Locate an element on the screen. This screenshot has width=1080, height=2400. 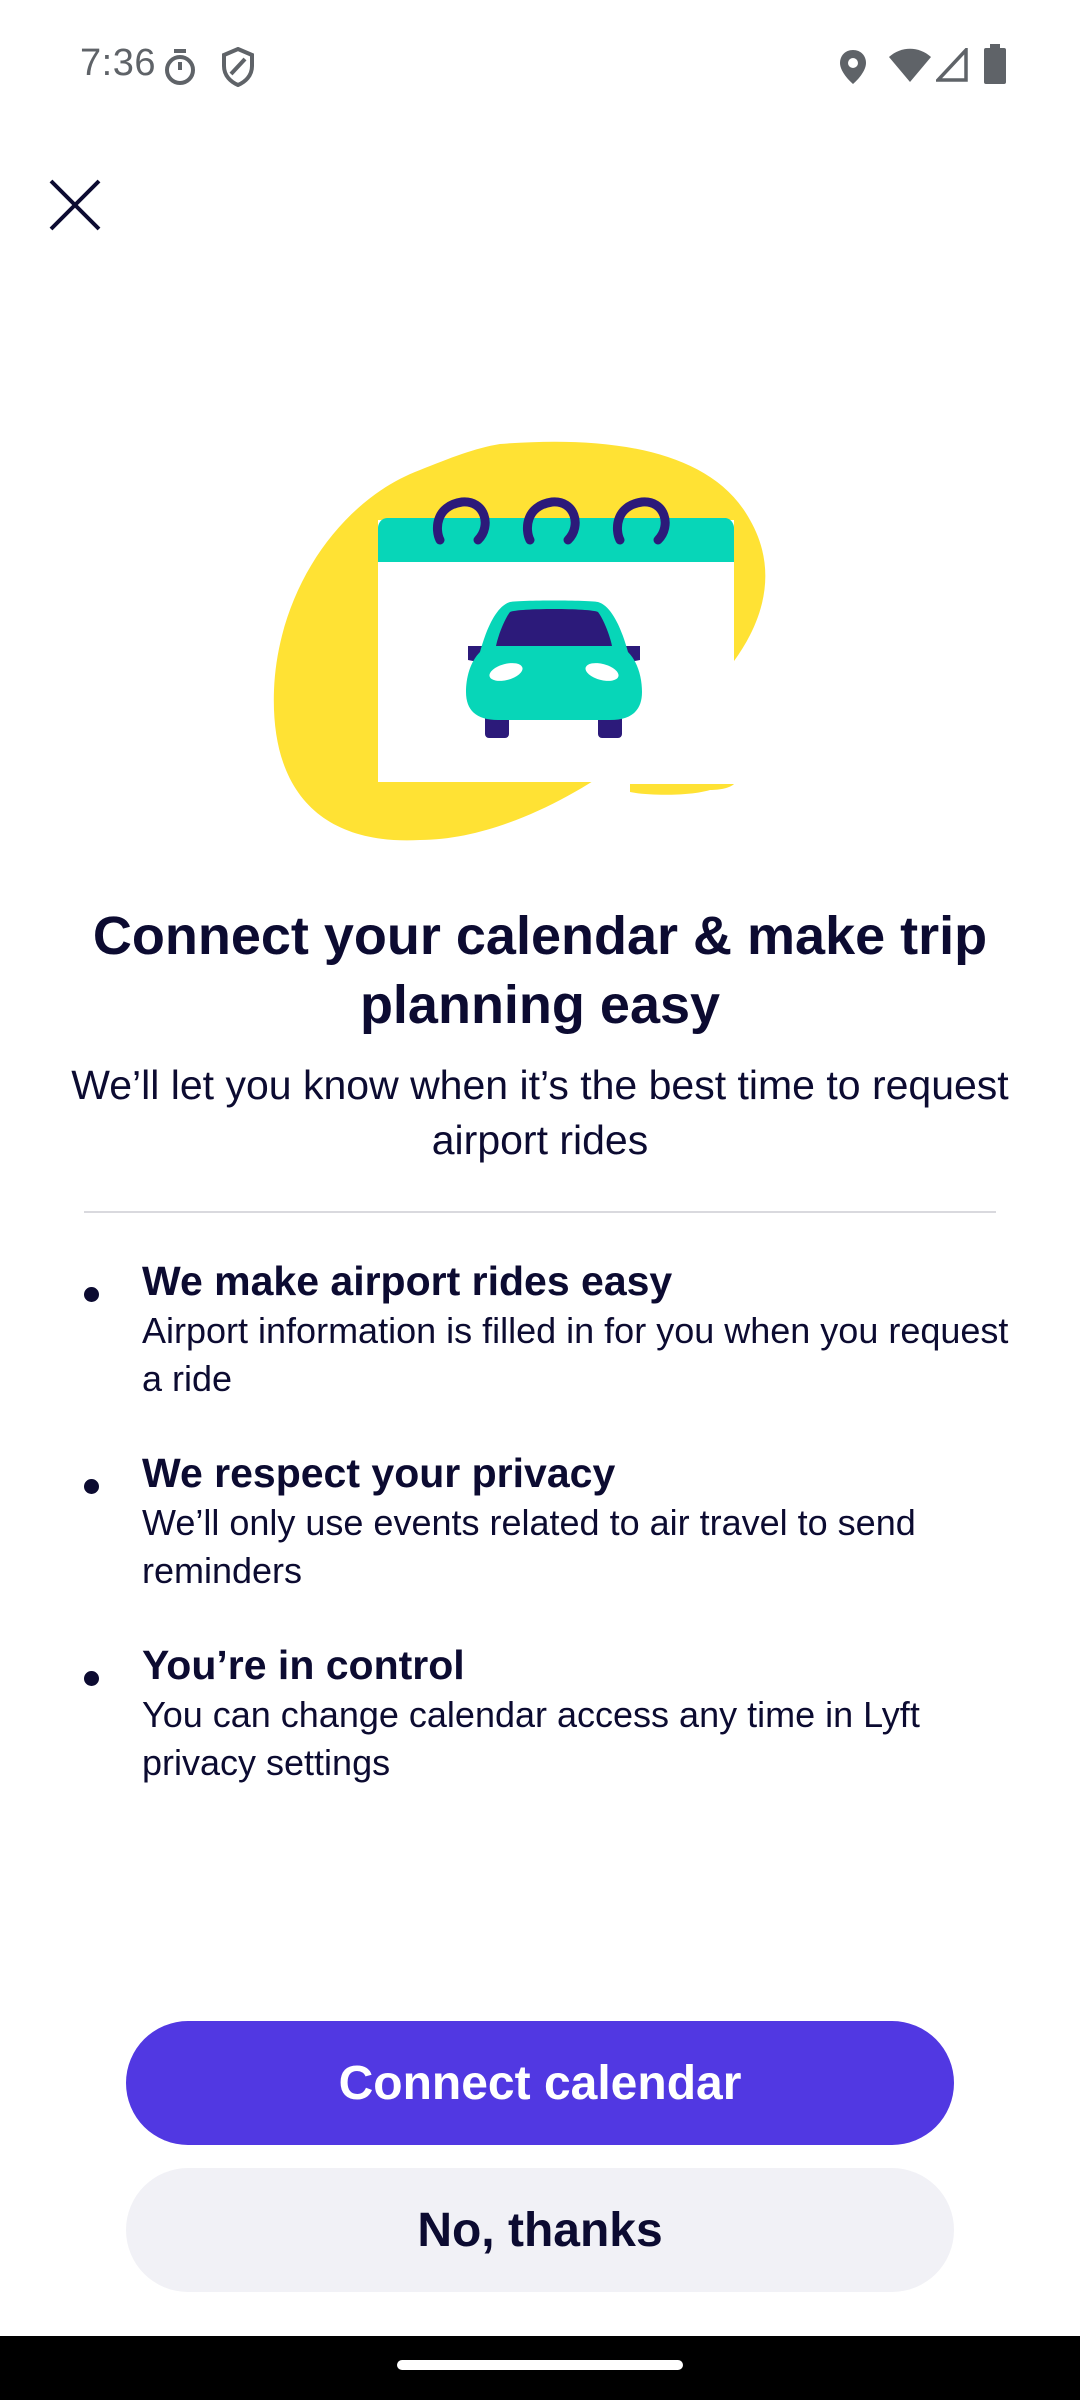
benefit-title: We make airport rides easy is located at coordinates (407, 1281).